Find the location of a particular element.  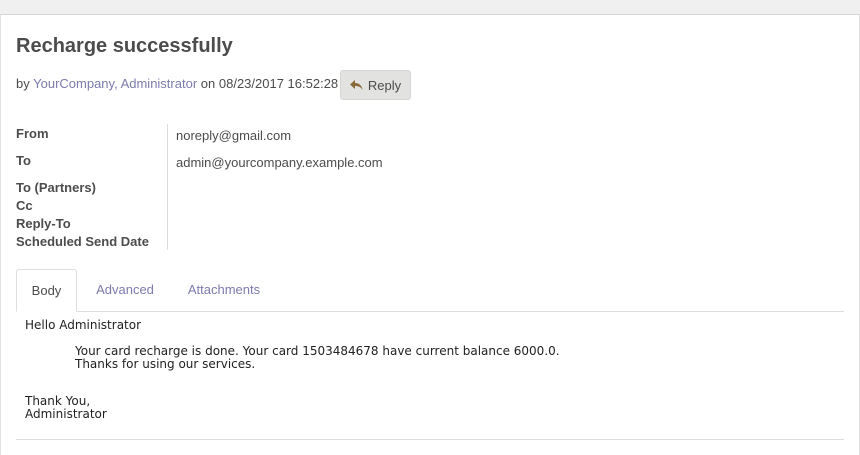

field-divider is located at coordinates (167, 187).